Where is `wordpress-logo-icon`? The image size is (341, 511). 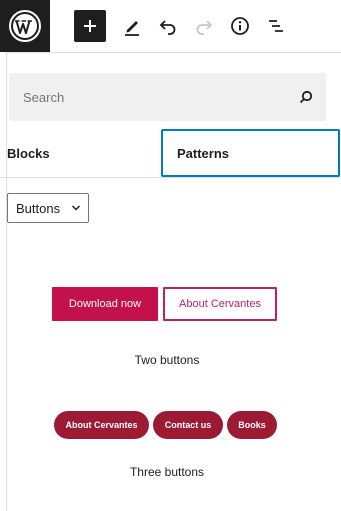 wordpress-logo-icon is located at coordinates (25, 26).